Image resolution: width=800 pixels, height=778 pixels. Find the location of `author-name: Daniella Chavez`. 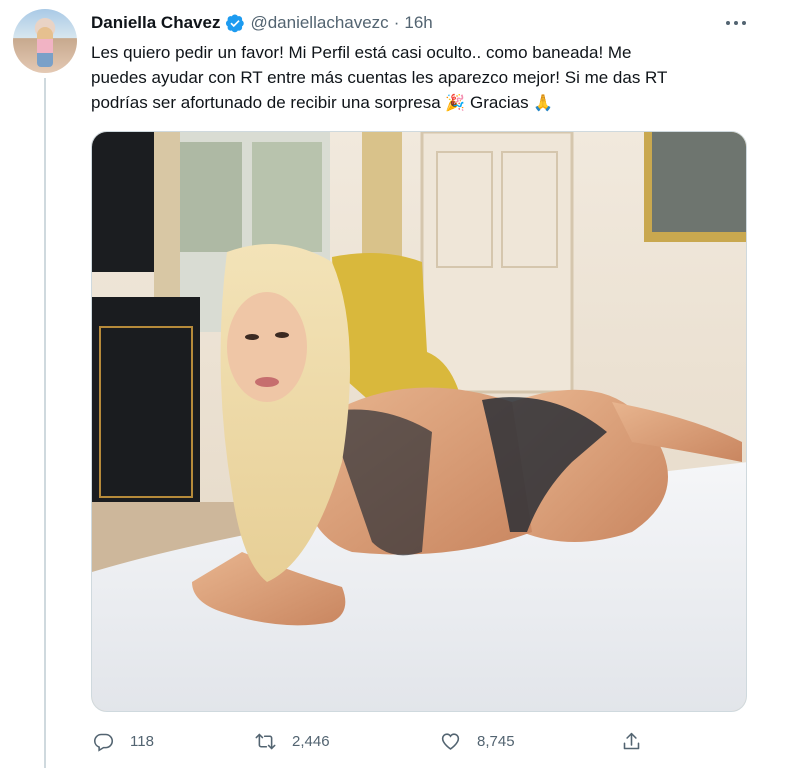

author-name: Daniella Chavez is located at coordinates (155, 23).